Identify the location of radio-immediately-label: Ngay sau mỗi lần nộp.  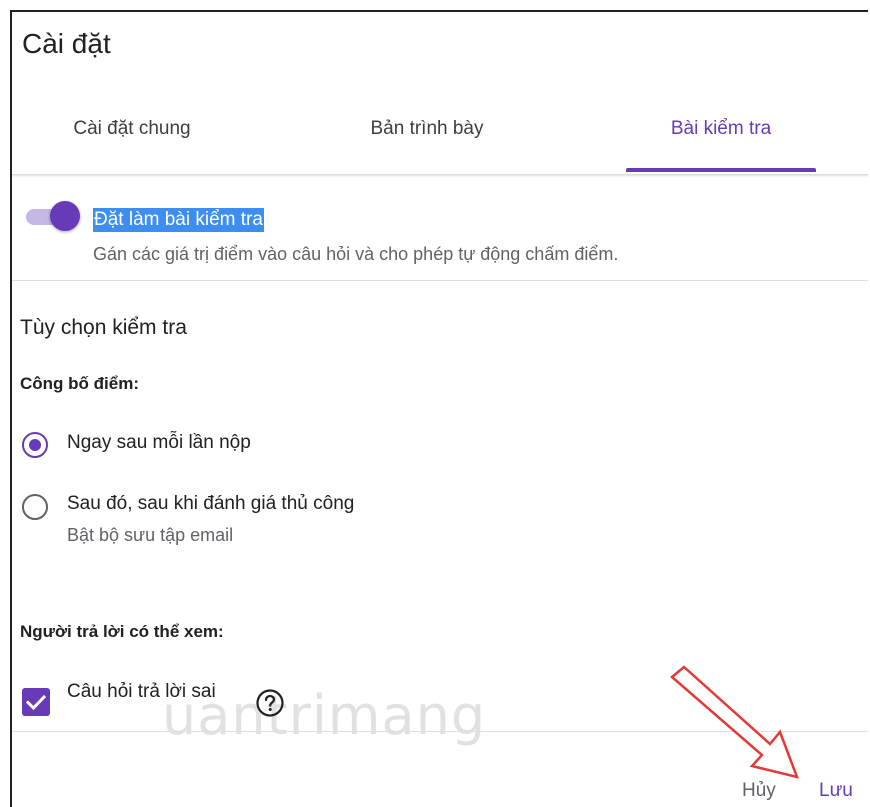
(159, 443).